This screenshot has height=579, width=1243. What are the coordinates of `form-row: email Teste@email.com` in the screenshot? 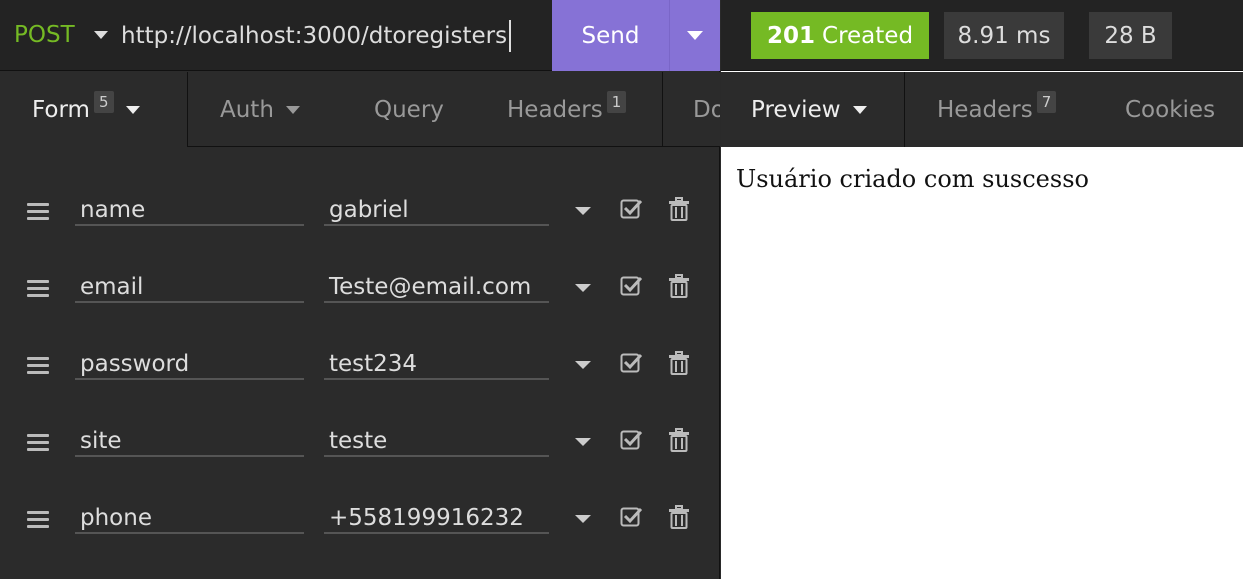 It's located at (360, 309).